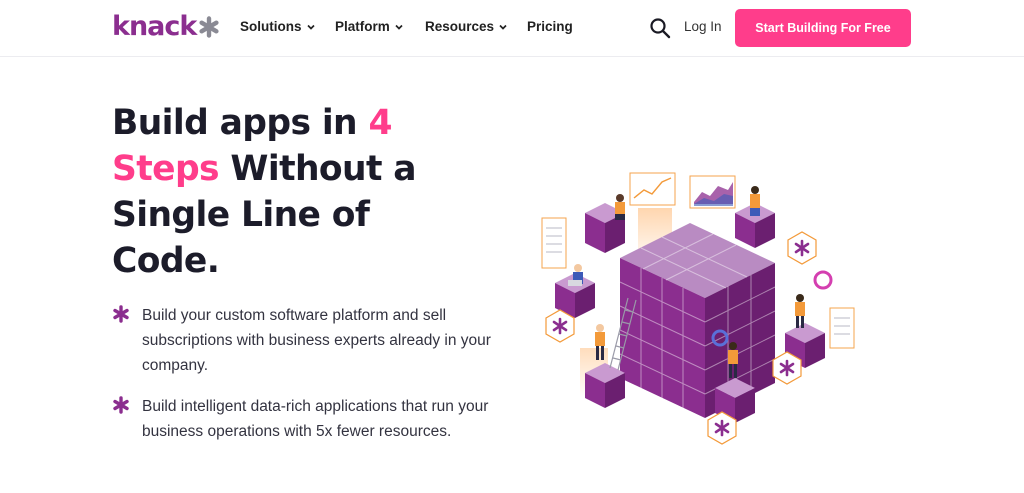 The image size is (1024, 493). Describe the element at coordinates (271, 26) in the screenshot. I see `nav-label: Solutions` at that location.